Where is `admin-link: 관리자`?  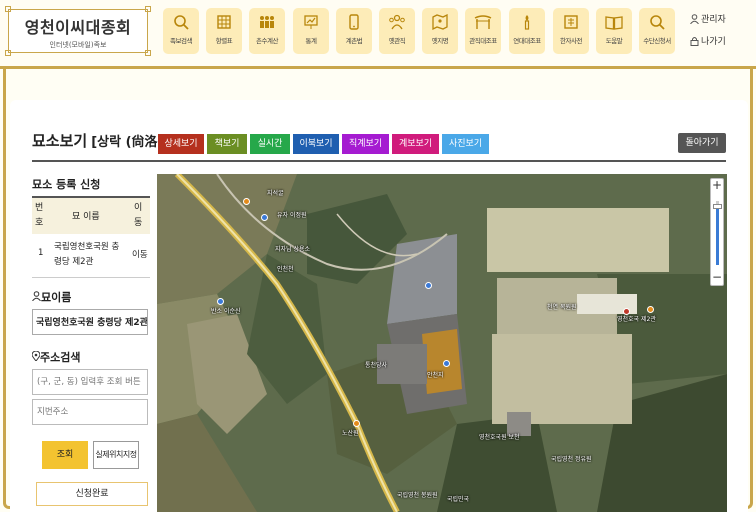 admin-link: 관리자 is located at coordinates (718, 23).